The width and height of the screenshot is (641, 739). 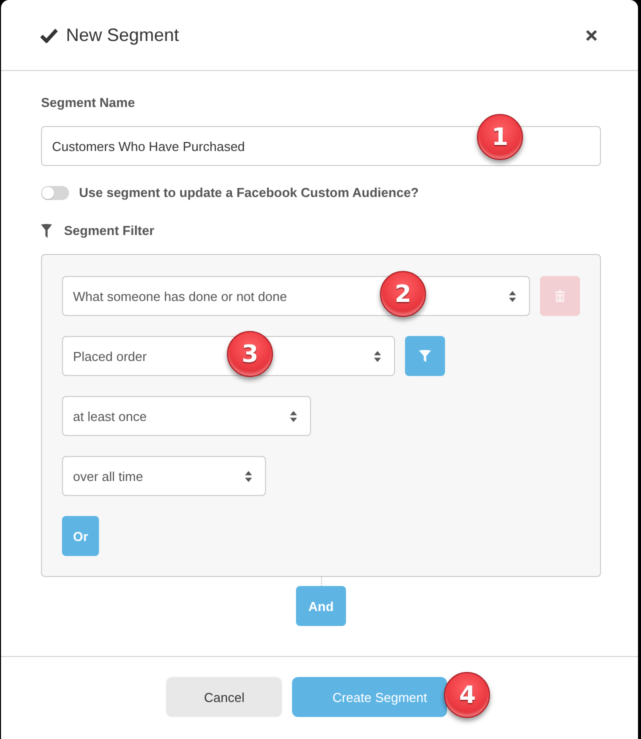 What do you see at coordinates (560, 296) in the screenshot?
I see `trash-icon` at bounding box center [560, 296].